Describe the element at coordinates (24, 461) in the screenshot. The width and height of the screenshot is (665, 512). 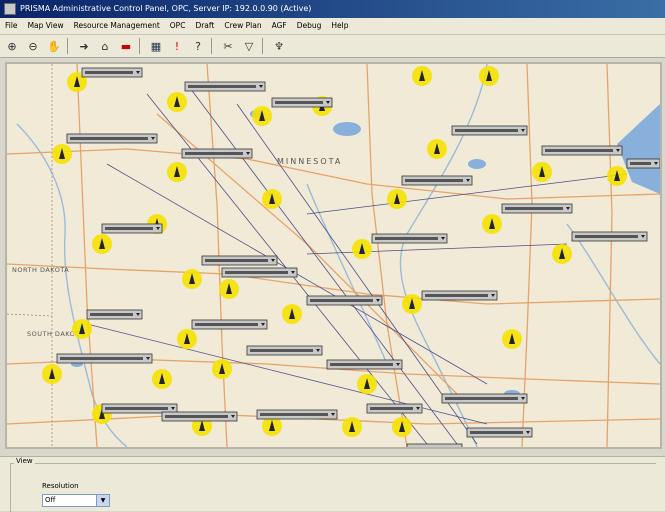
I see `view-group-label: View` at that location.